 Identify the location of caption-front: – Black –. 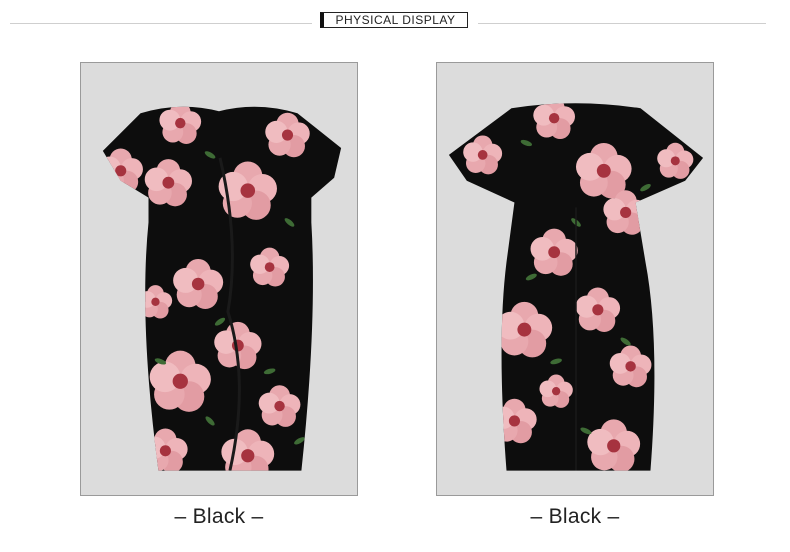
(219, 516).